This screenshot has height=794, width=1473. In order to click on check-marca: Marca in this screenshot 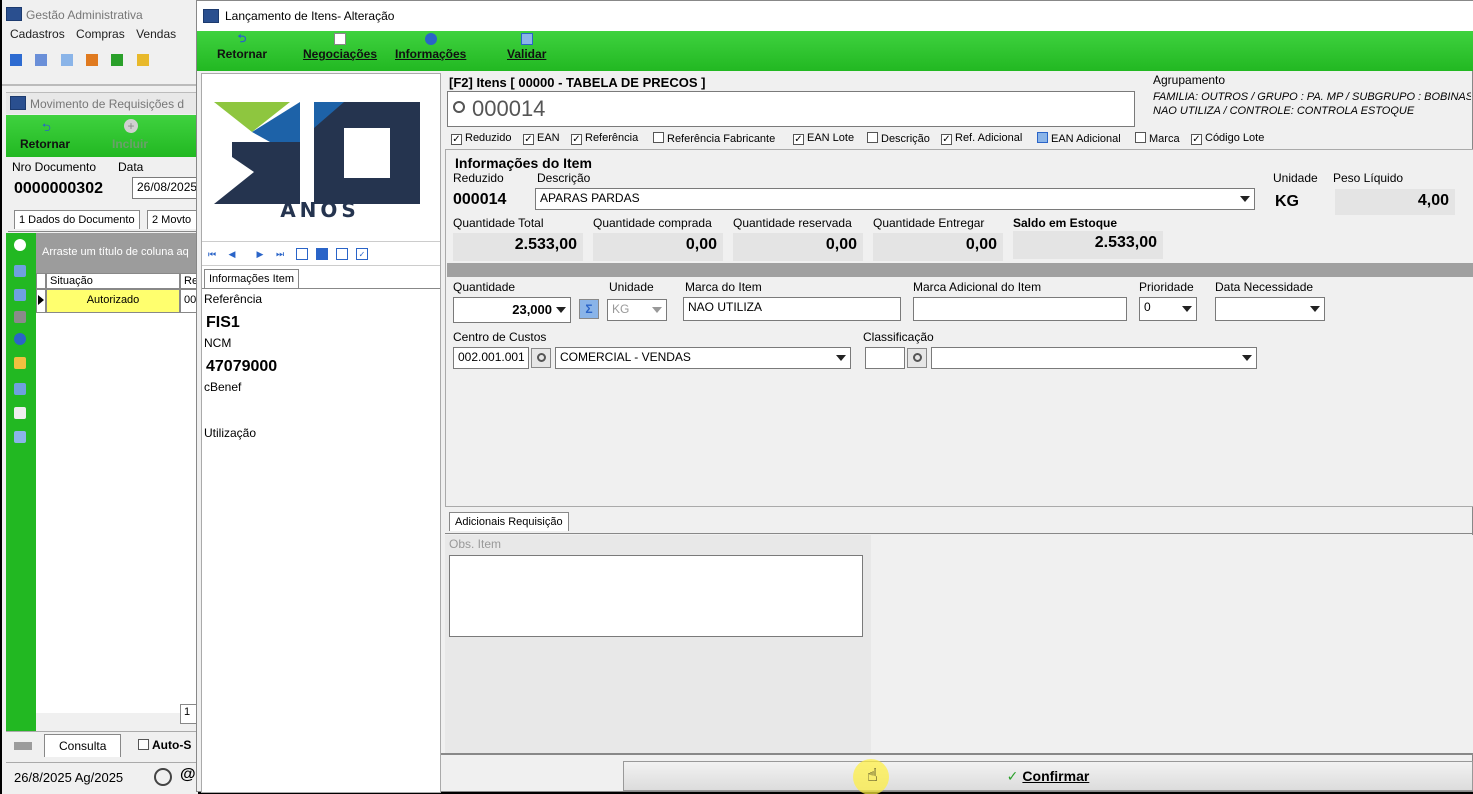, I will do `click(1157, 138)`.